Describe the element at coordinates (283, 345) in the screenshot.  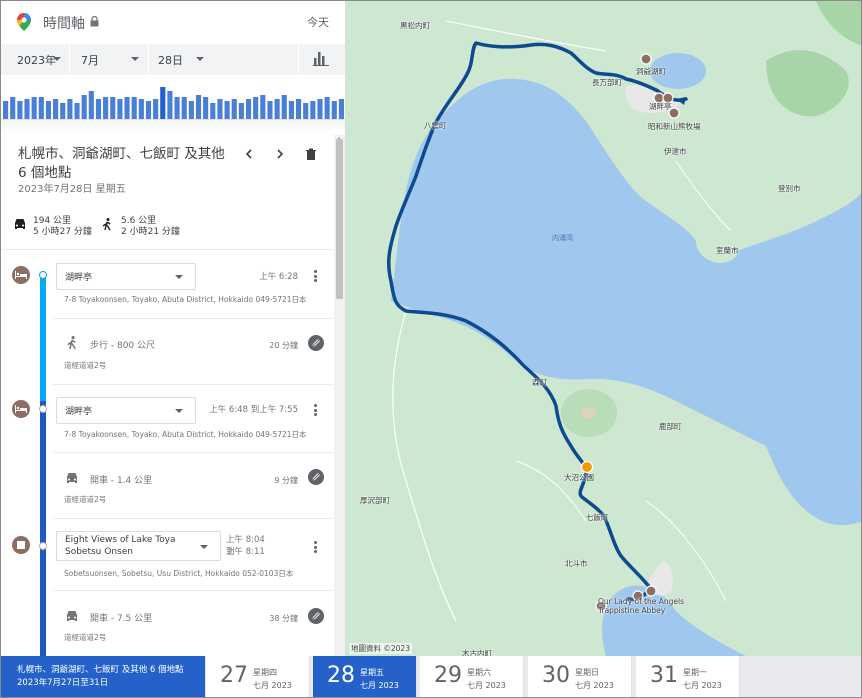
I see `activity-duration: 20 分鐘` at that location.